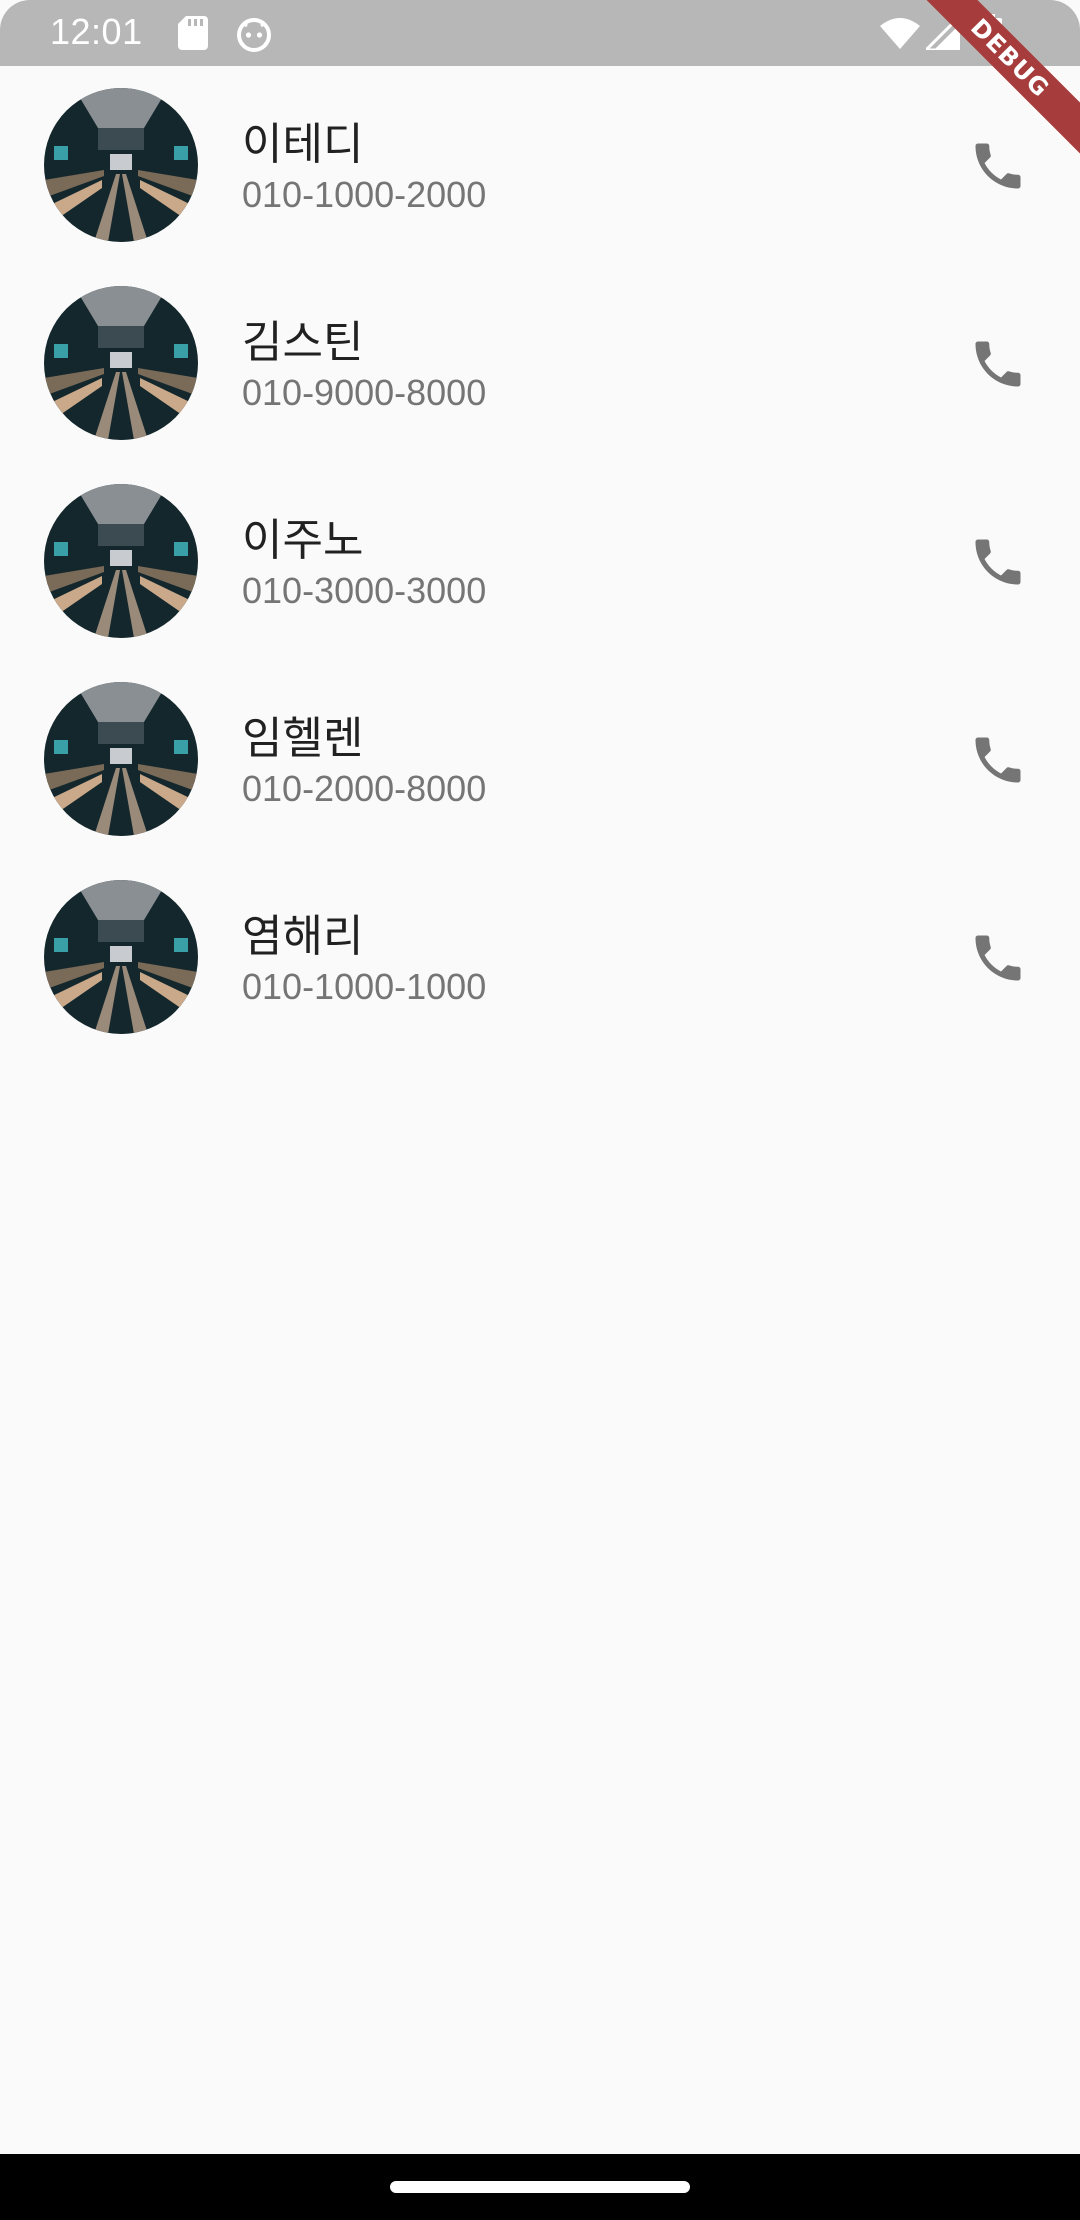 The width and height of the screenshot is (1080, 2220). I want to click on wifi-icon, so click(900, 33).